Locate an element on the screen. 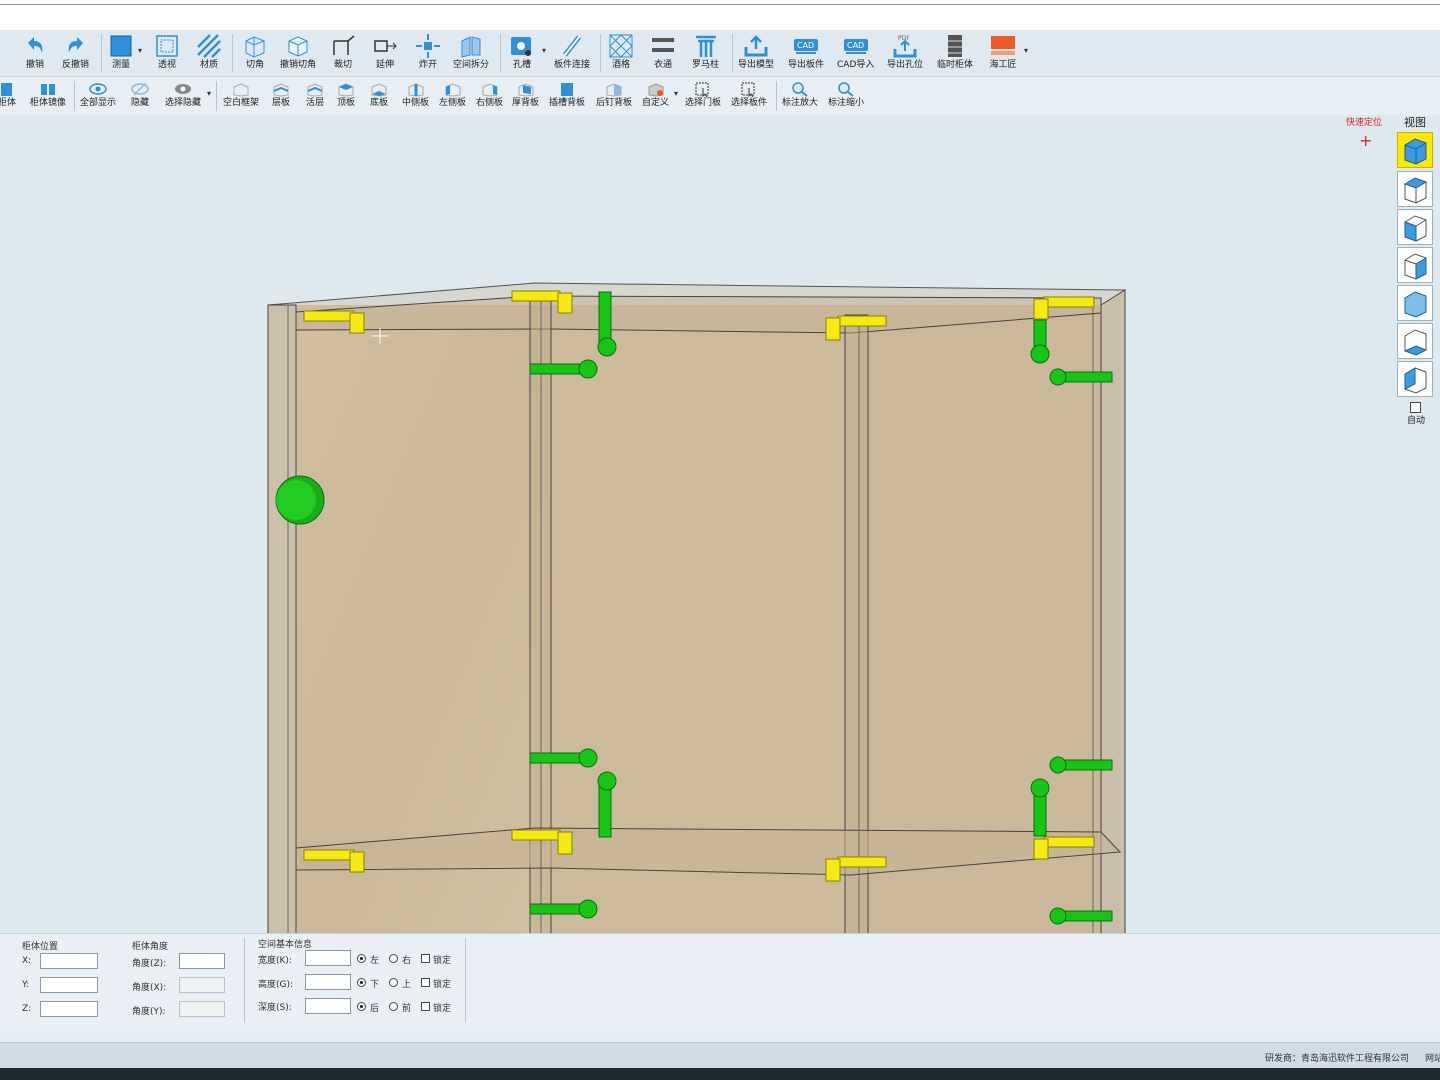 This screenshot has height=1080, width=1440. middle-side-panel-button: 中侧板 is located at coordinates (415, 95).